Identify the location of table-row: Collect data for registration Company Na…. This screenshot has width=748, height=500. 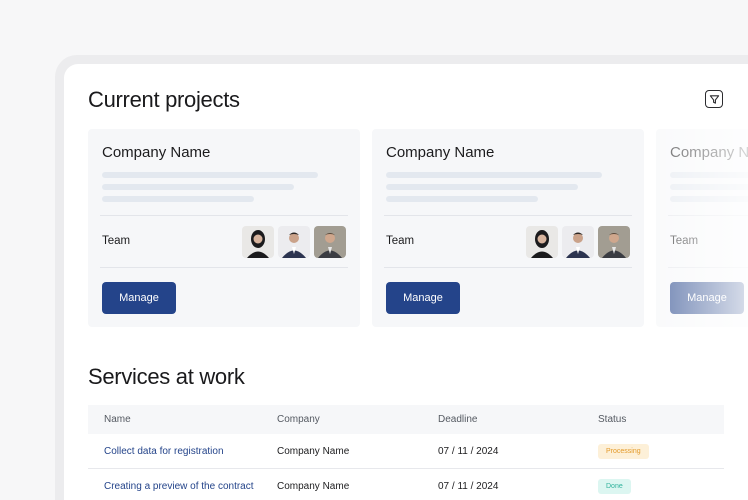
(406, 451).